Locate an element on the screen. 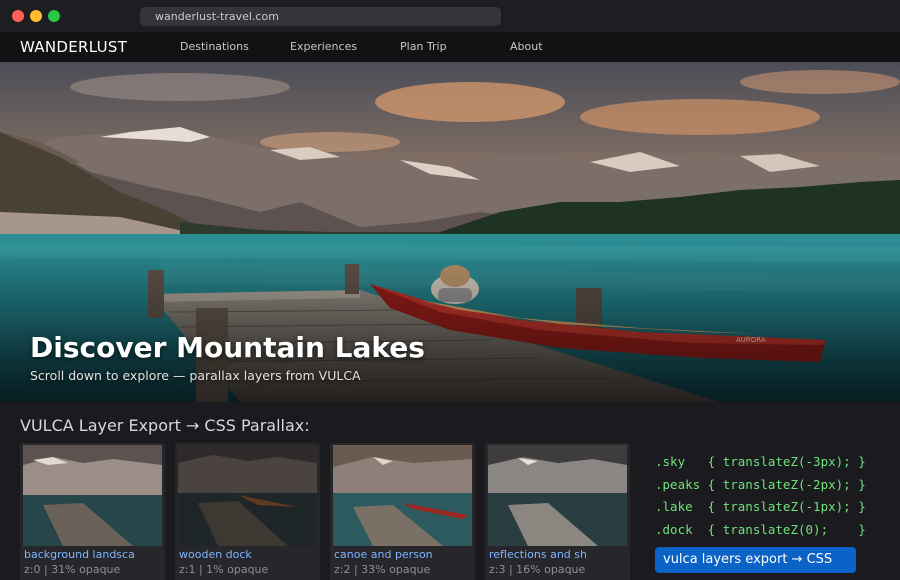 The height and width of the screenshot is (580, 900). site-logo: WANDERLUST is located at coordinates (73, 47).